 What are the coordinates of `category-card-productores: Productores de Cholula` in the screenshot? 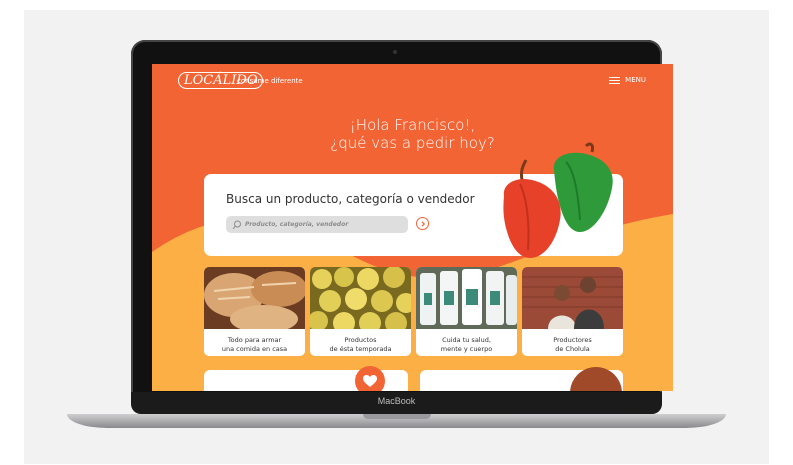 It's located at (572, 311).